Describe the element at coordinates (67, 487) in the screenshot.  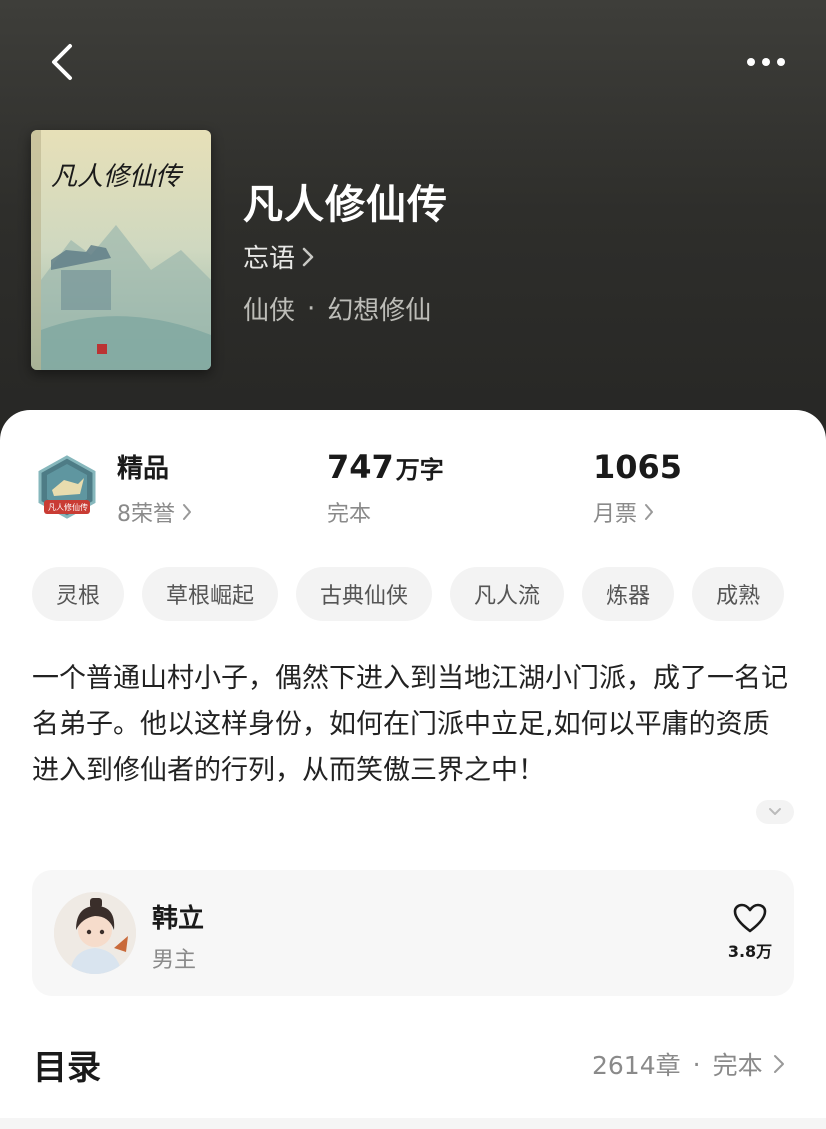
I see `honor-badge: 凡人修仙传` at that location.